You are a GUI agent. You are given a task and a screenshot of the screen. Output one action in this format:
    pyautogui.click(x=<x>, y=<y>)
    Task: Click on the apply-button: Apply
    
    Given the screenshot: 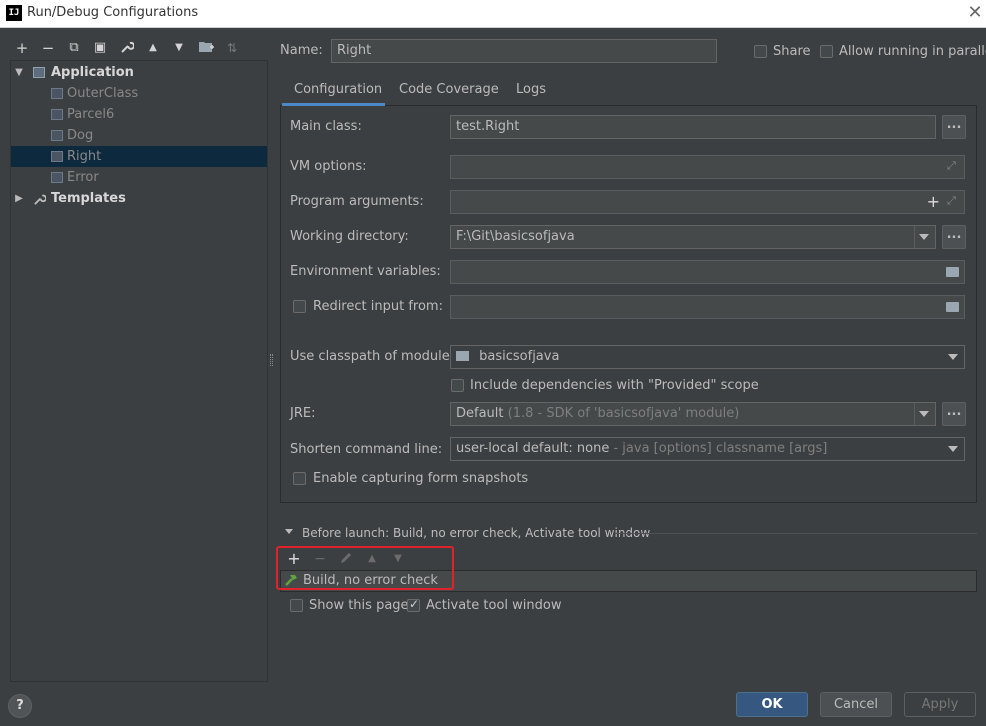 What is the action you would take?
    pyautogui.click(x=940, y=704)
    